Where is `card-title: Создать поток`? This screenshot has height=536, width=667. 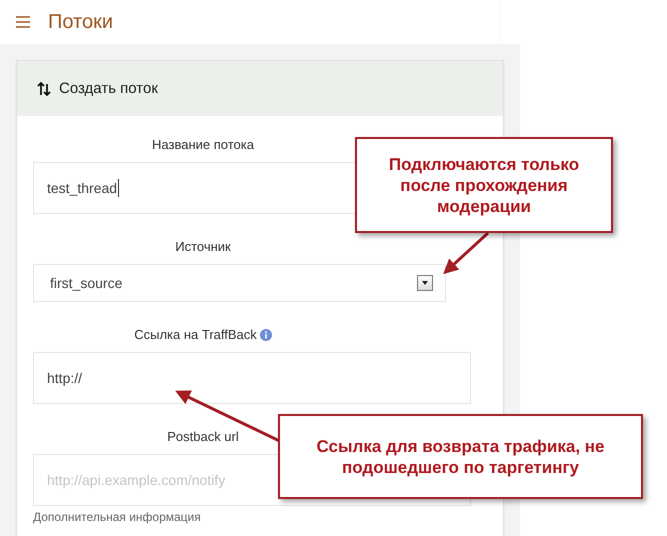
card-title: Создать поток is located at coordinates (108, 88).